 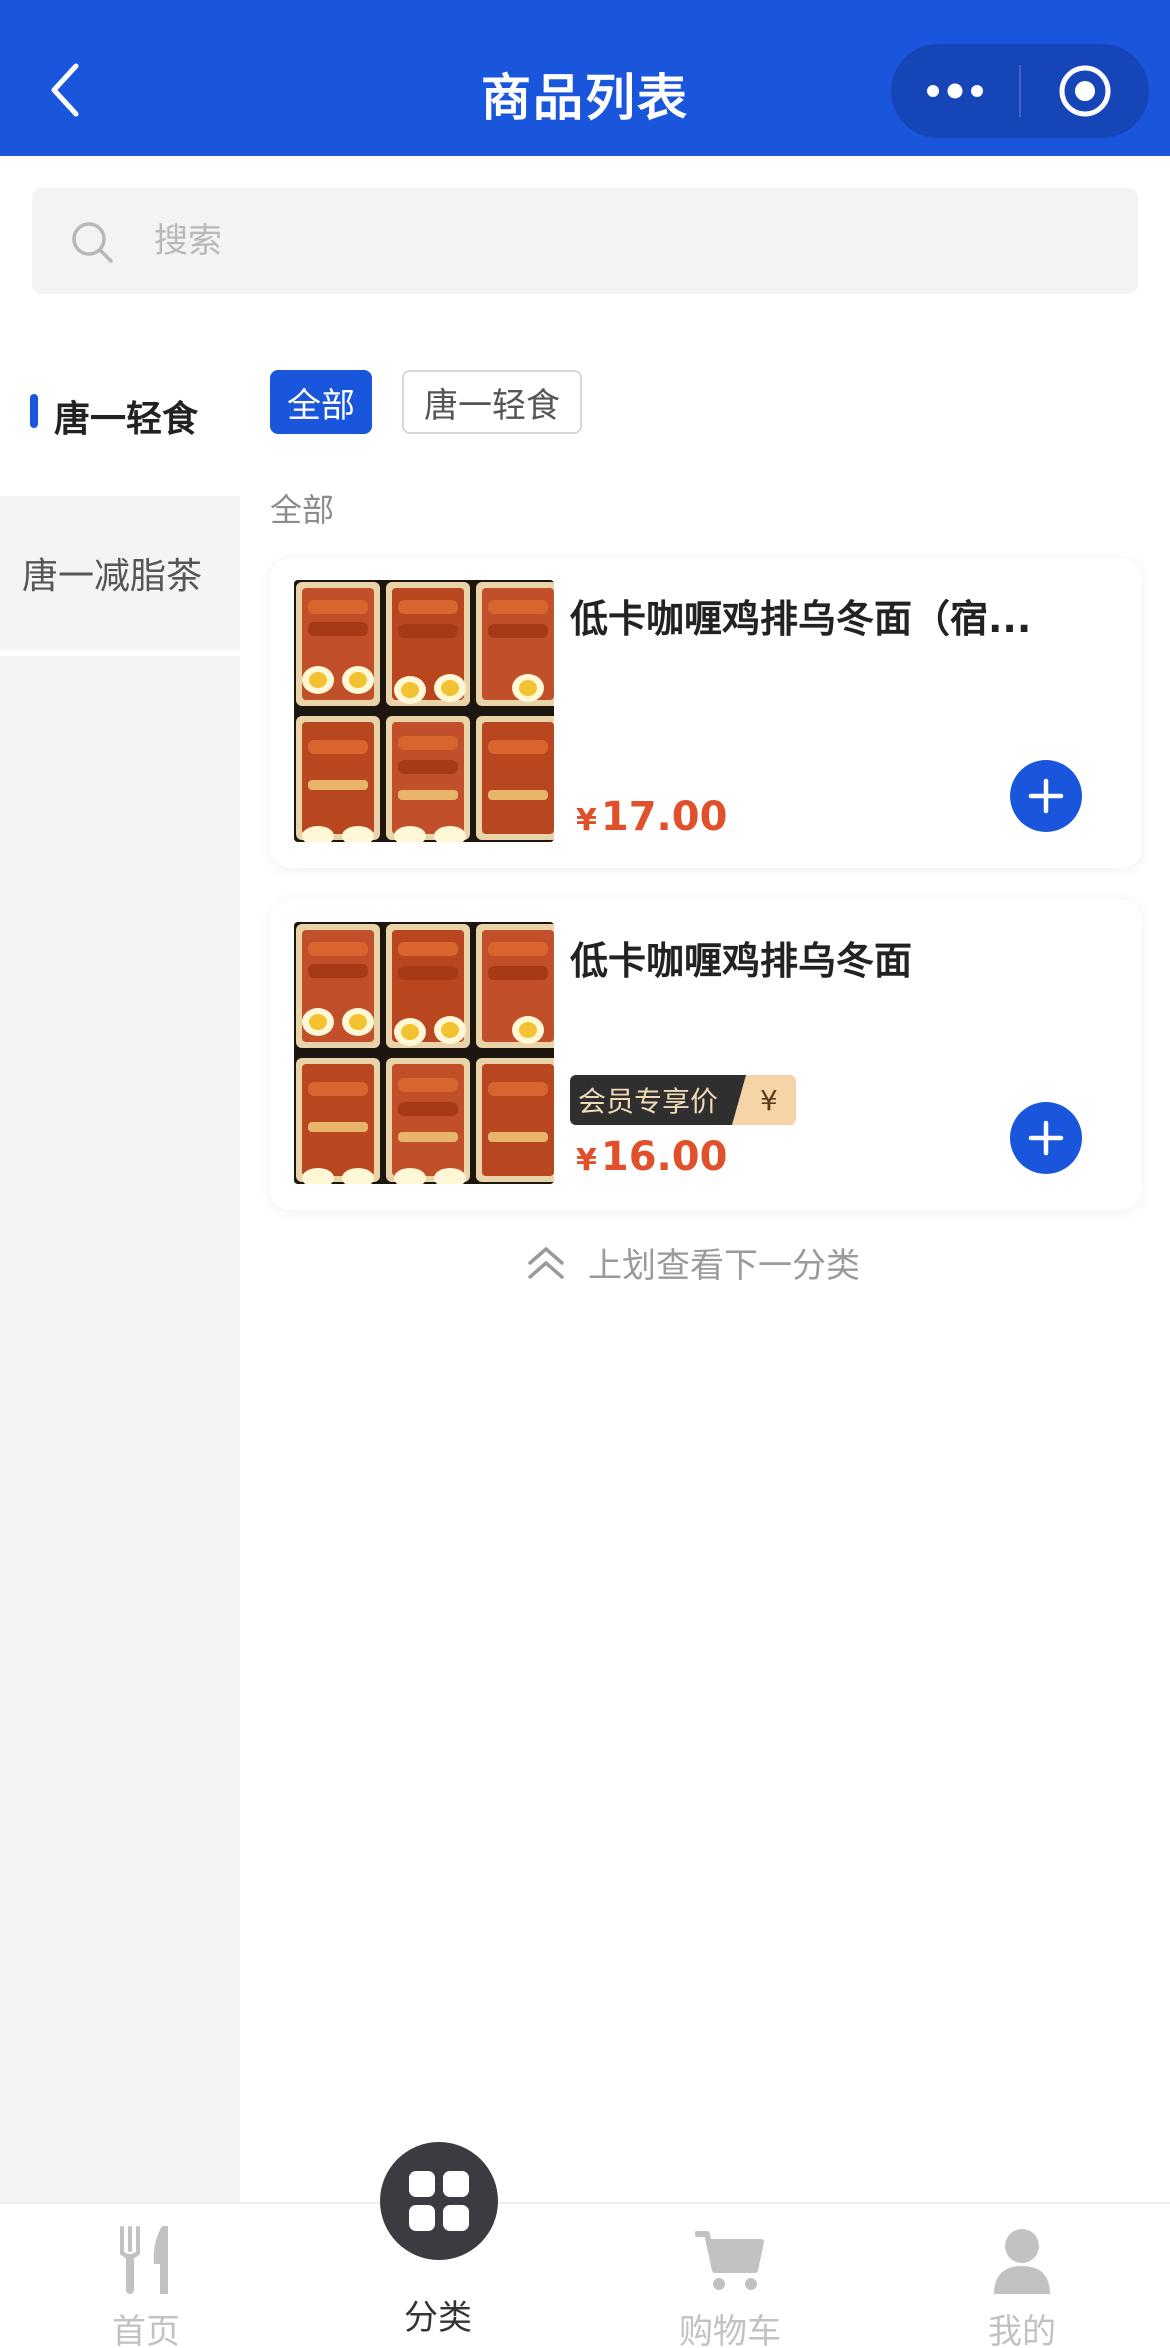 I want to click on tab-label: 购物车, so click(x=730, y=2330).